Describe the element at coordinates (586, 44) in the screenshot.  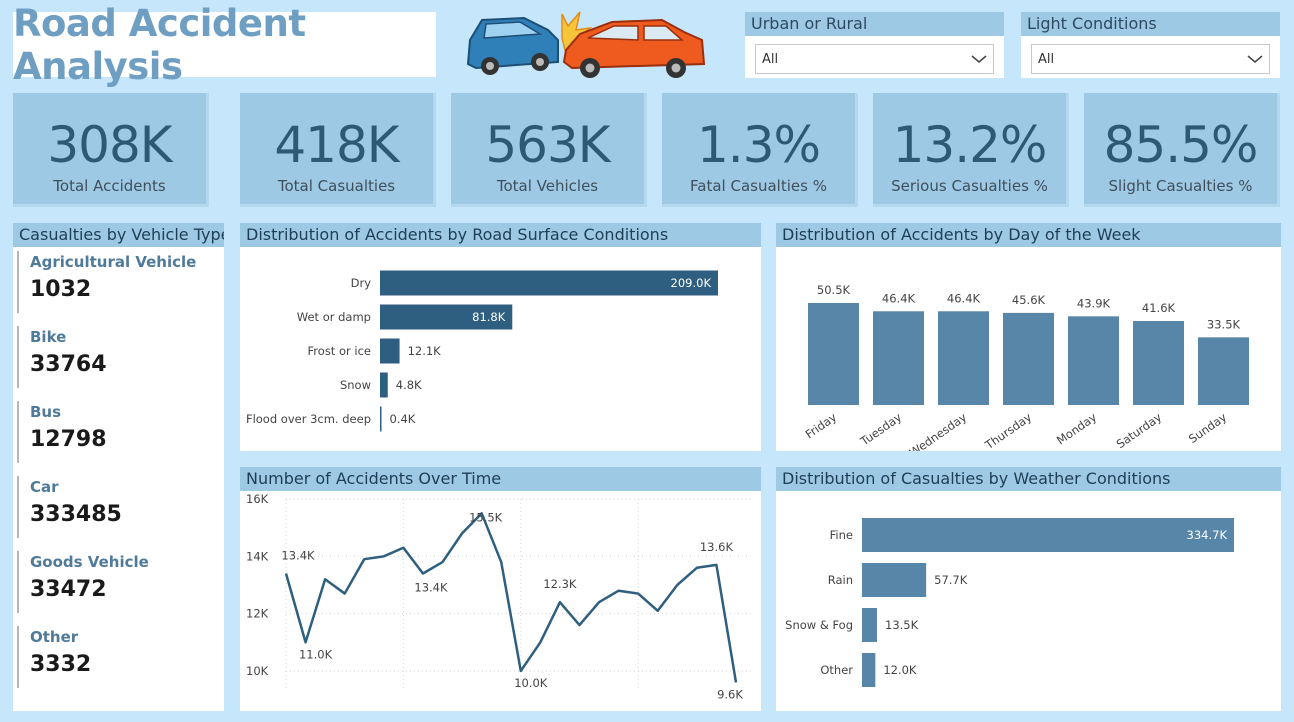
I see `car-crash-logo-icon` at that location.